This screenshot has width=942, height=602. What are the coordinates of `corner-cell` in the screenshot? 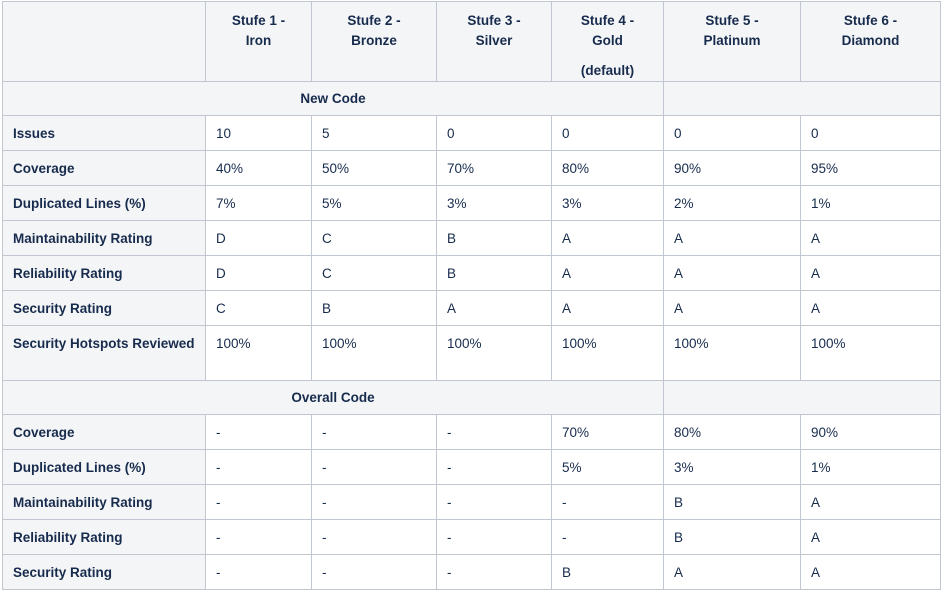 It's located at (104, 41).